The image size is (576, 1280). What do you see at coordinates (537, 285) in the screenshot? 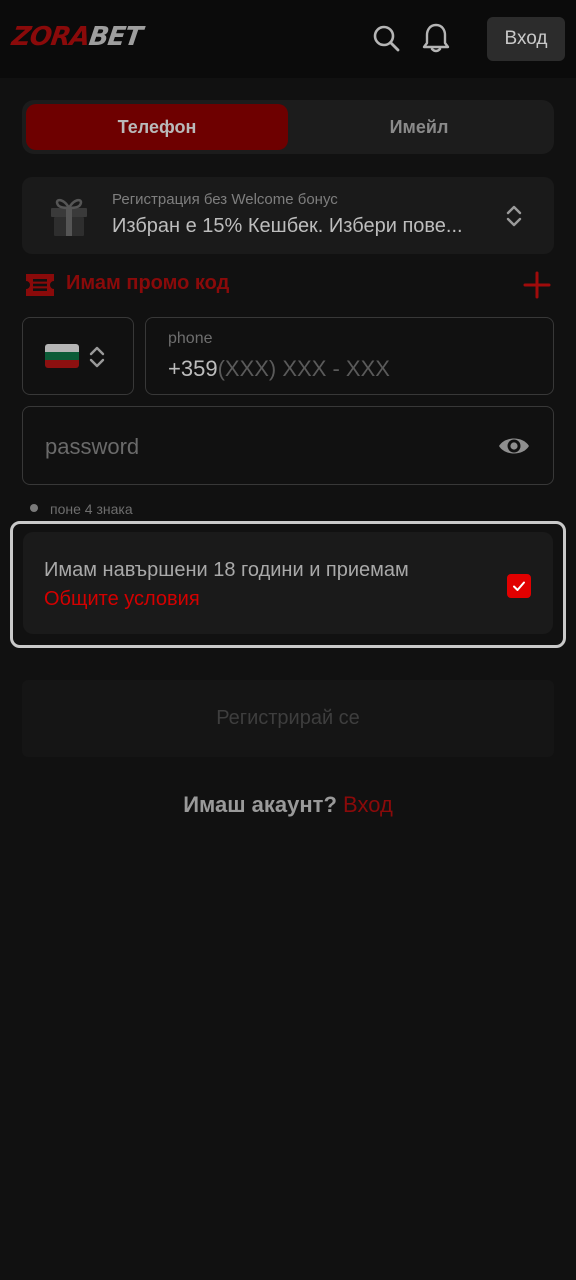
I see `plus-icon` at bounding box center [537, 285].